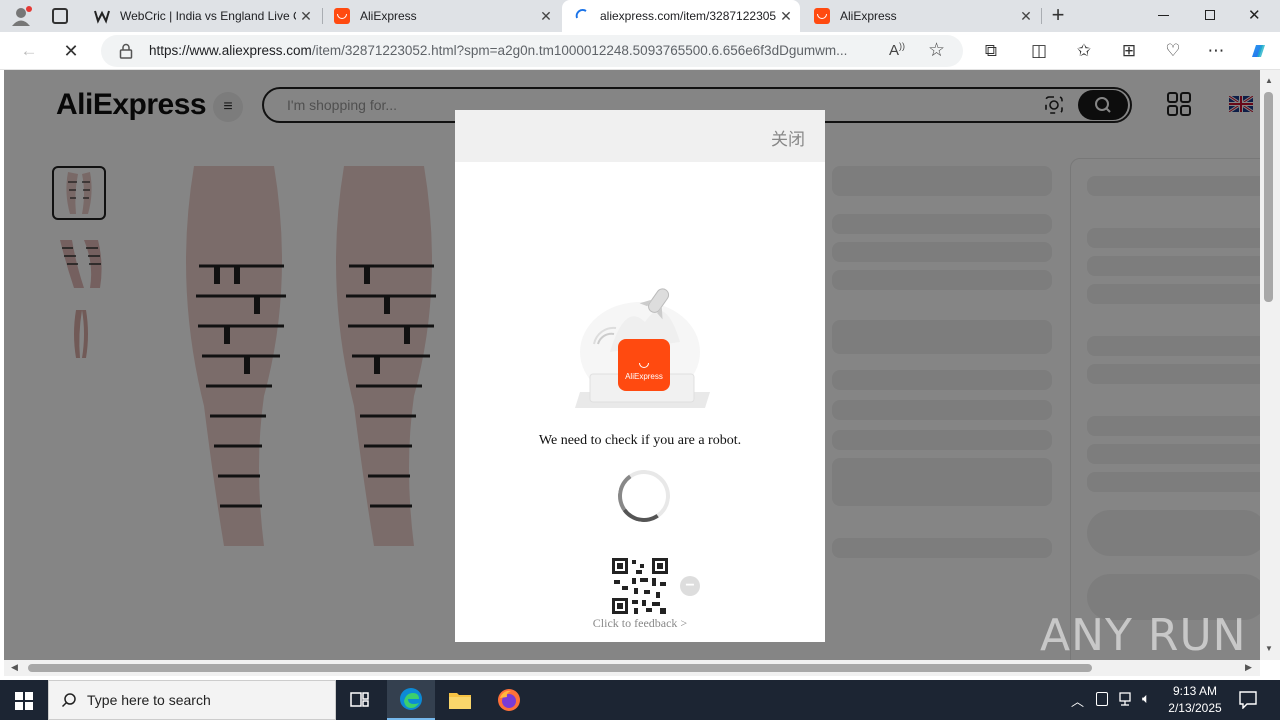  I want to click on modal-header: 关闭, so click(640, 136).